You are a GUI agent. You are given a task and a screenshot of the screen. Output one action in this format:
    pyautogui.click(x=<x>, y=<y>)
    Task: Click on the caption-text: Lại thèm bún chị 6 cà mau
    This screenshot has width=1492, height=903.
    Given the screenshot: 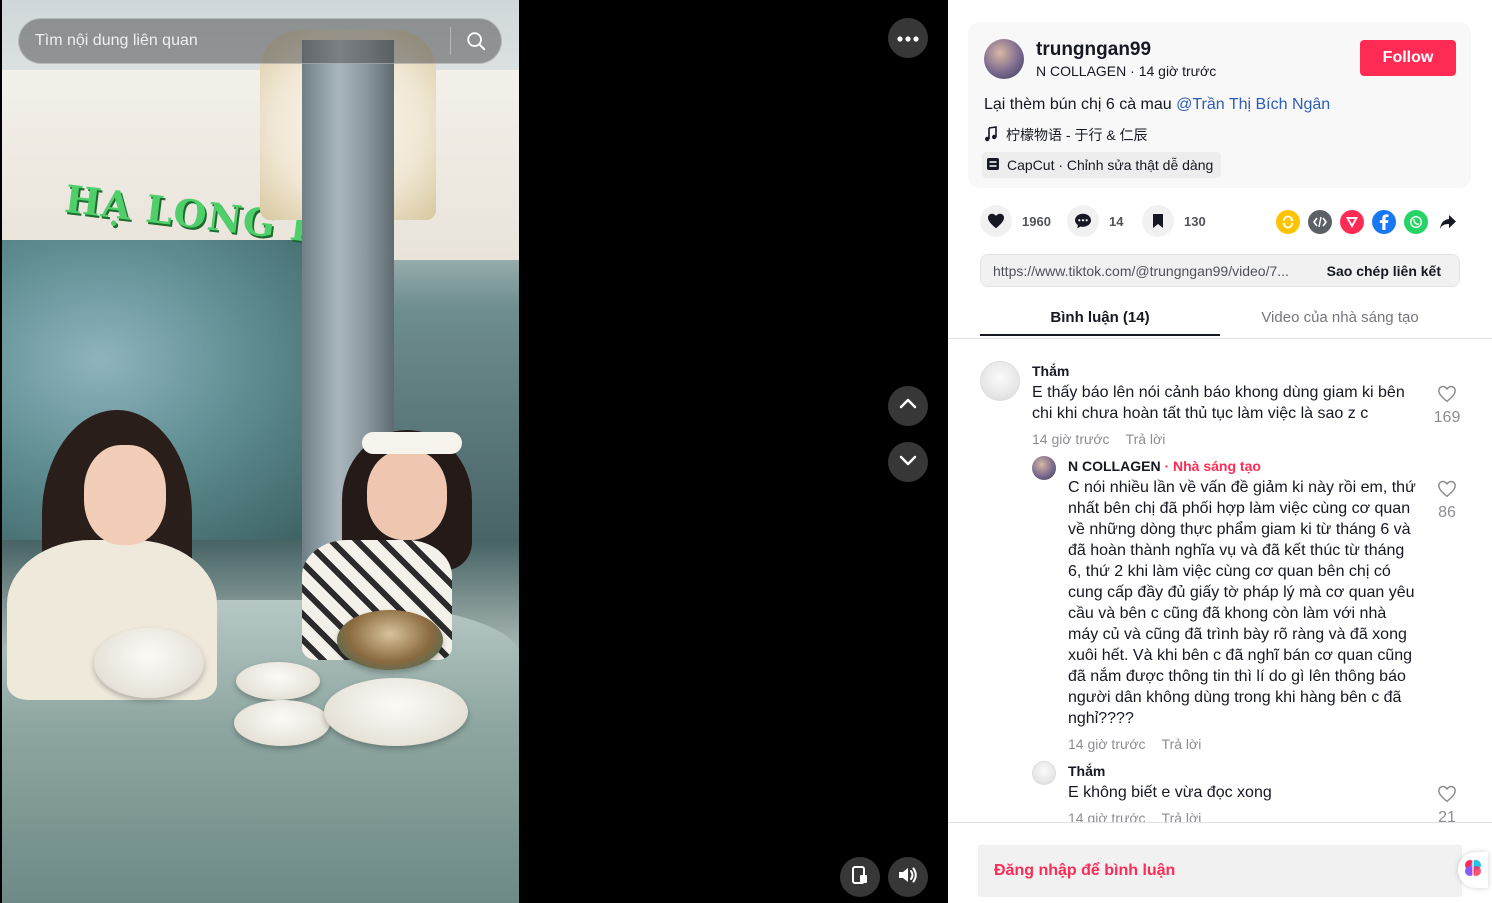 What is the action you would take?
    pyautogui.click(x=1080, y=104)
    